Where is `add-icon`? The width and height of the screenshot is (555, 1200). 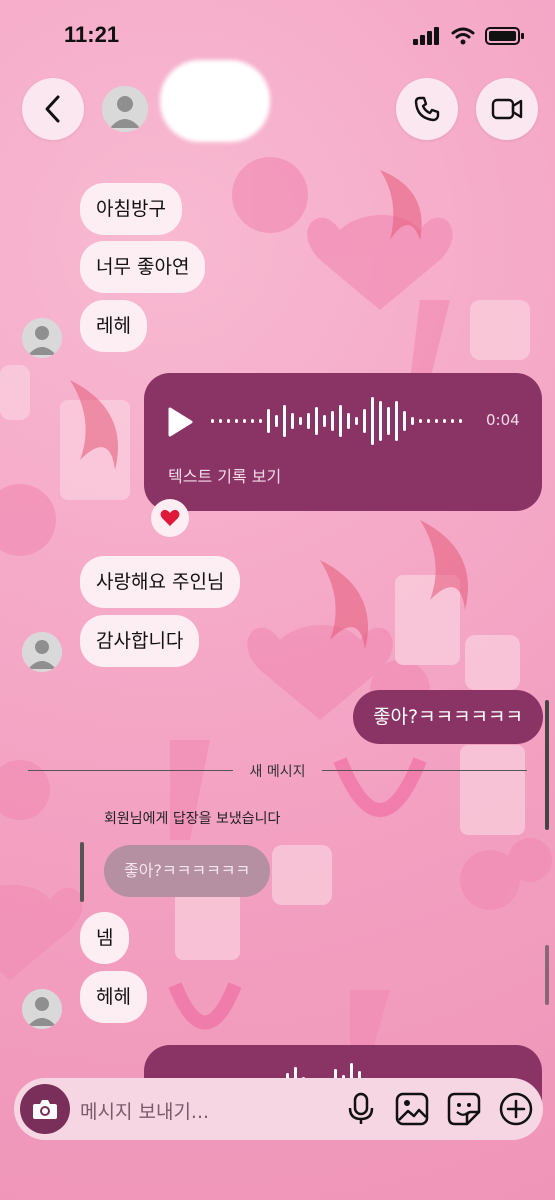
add-icon is located at coordinates (516, 1109).